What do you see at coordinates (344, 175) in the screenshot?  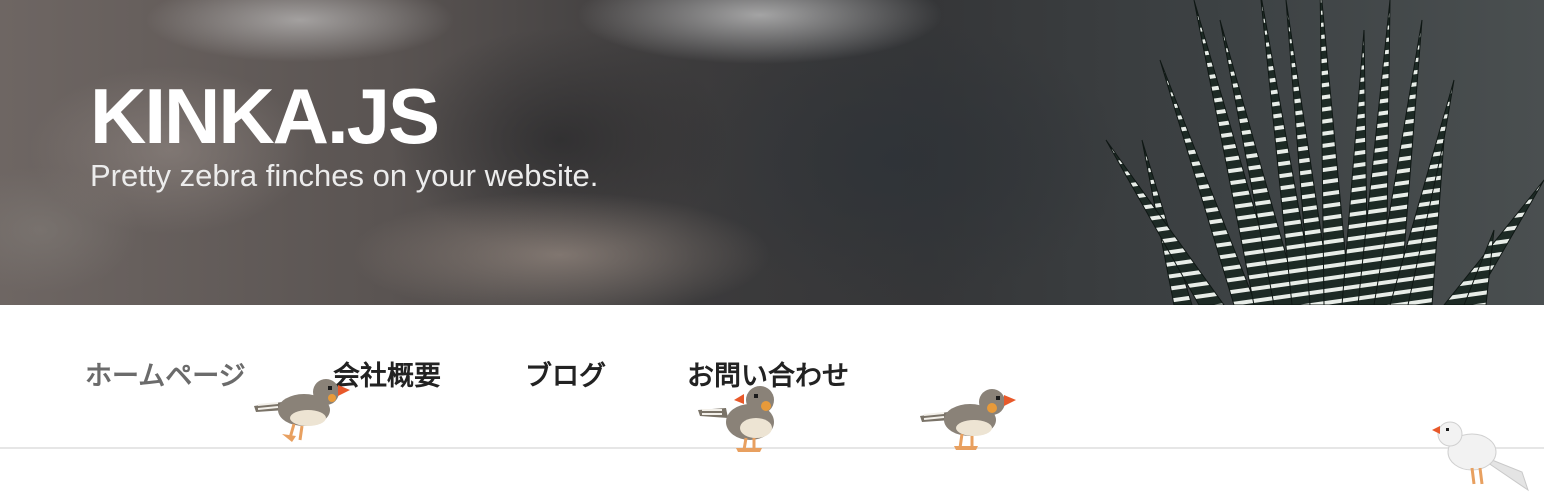 I see `site-tagline: Pretty zebra finches on your website.` at bounding box center [344, 175].